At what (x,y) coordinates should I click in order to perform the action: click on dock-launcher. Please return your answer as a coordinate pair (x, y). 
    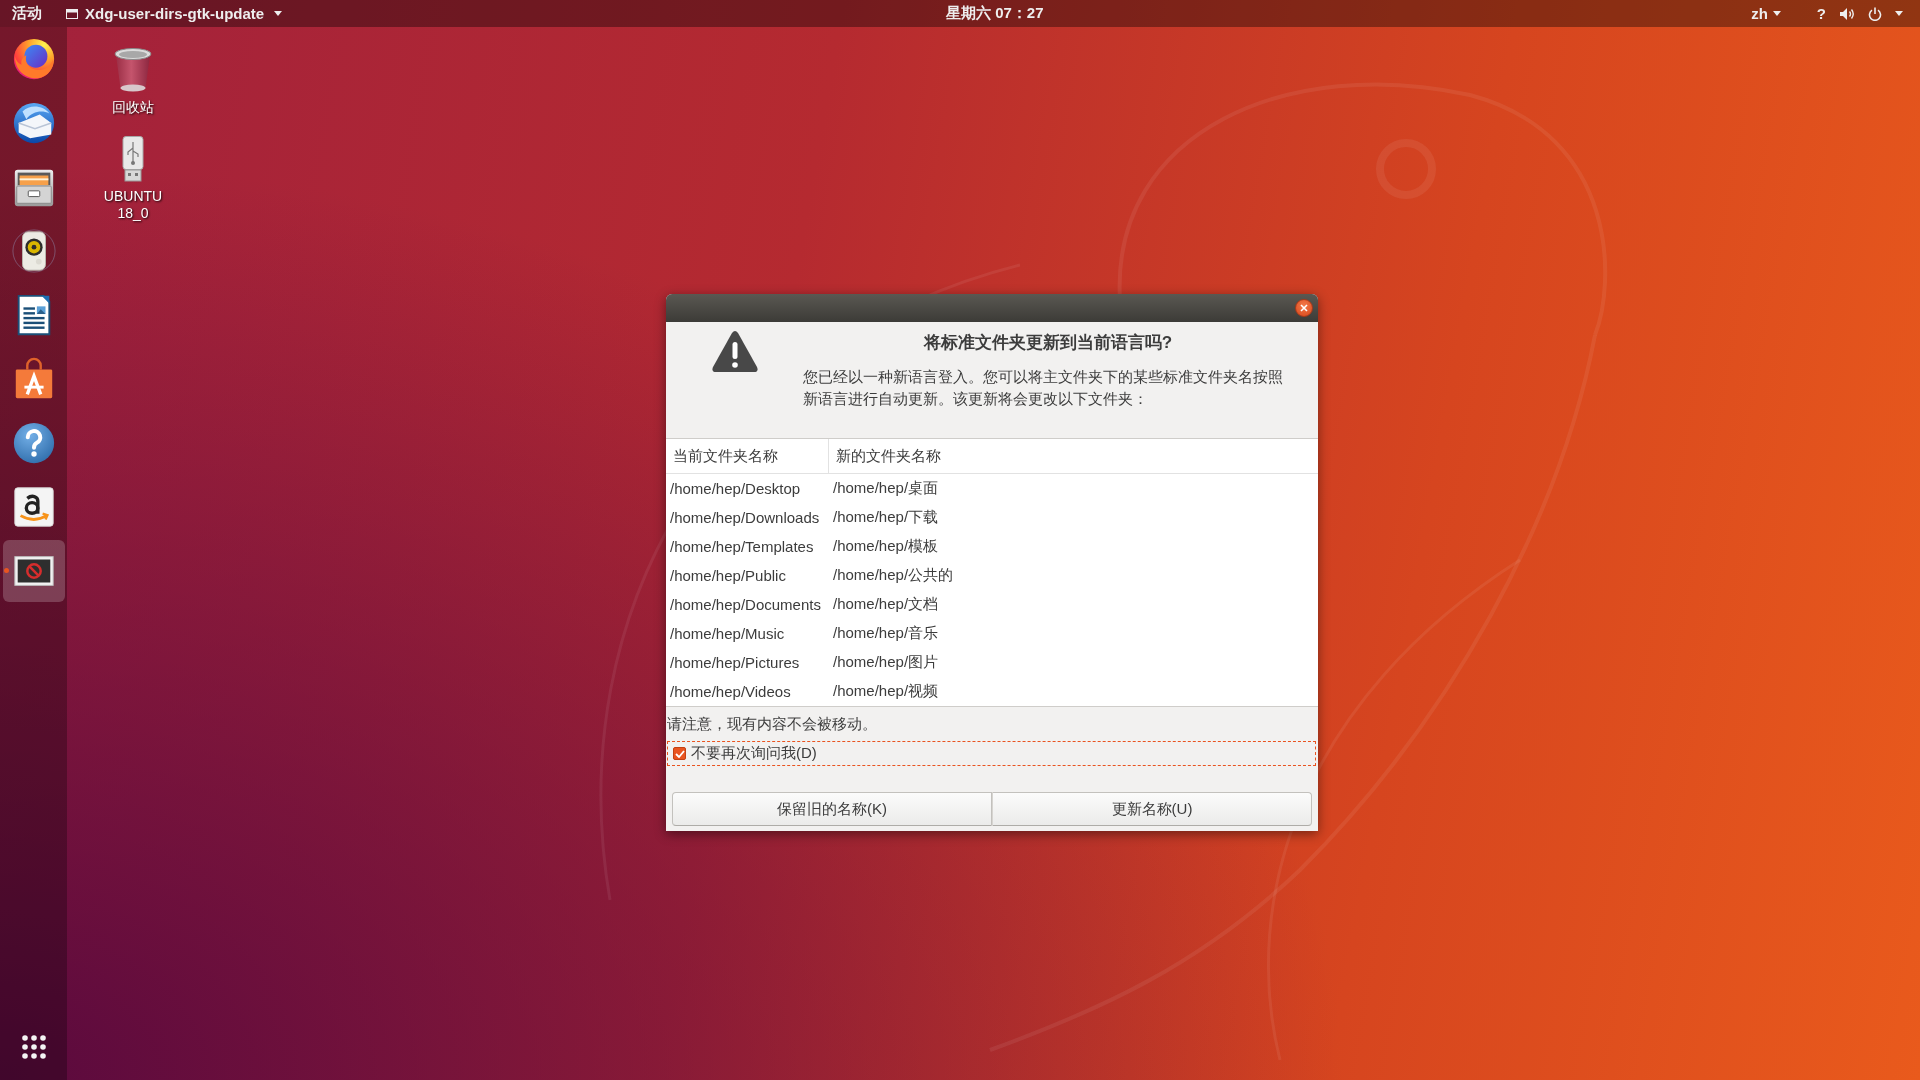
    Looking at the image, I should click on (33, 571).